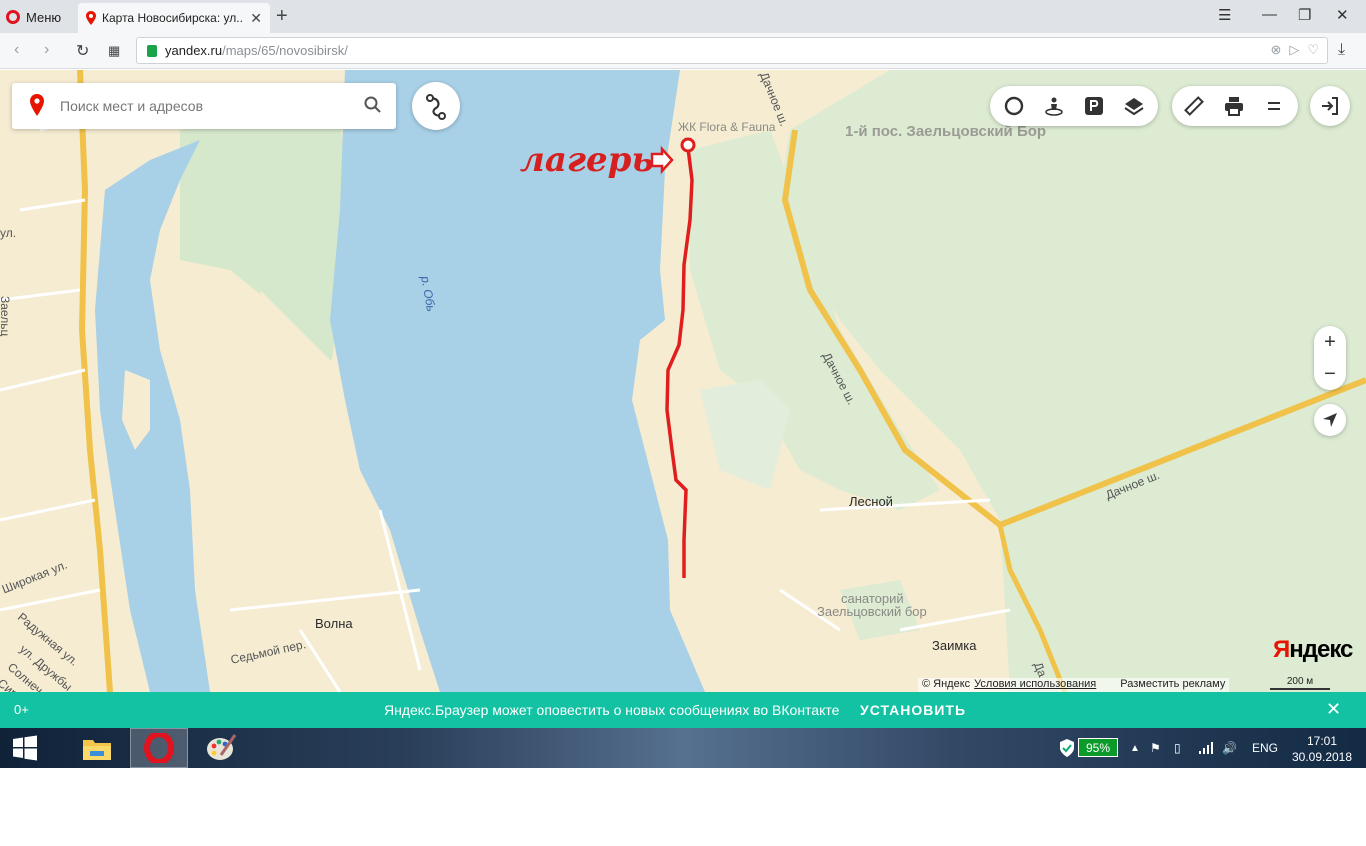 This screenshot has width=1366, height=846. Describe the element at coordinates (727, 127) in the screenshot. I see `label-zhk: ЖК Flora & Fauna` at that location.